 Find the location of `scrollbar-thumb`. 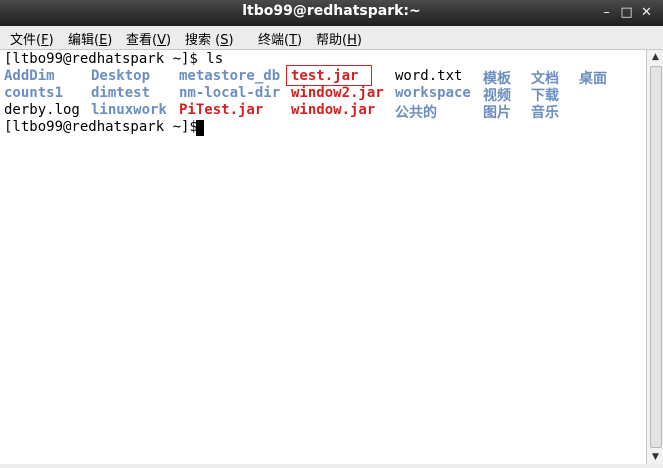

scrollbar-thumb is located at coordinates (656, 257).